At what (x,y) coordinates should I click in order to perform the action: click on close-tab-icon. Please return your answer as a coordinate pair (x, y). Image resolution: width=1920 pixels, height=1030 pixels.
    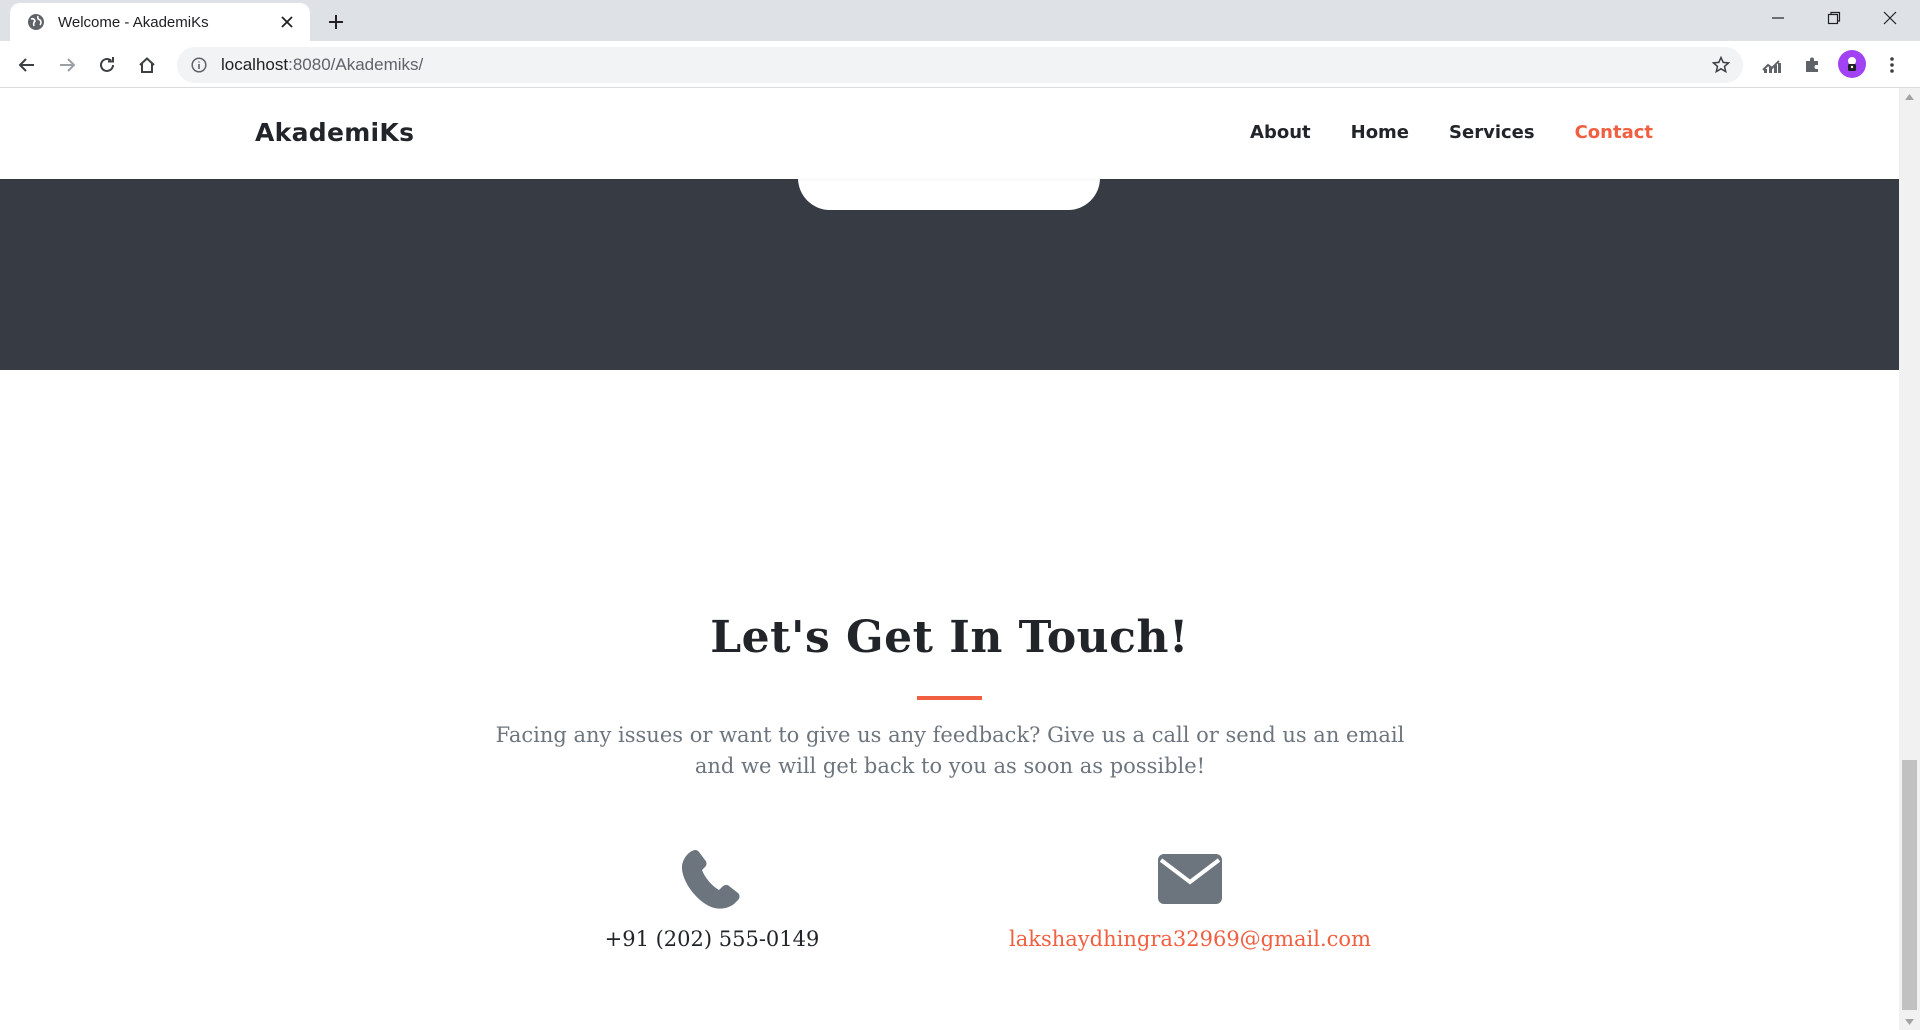
    Looking at the image, I should click on (287, 22).